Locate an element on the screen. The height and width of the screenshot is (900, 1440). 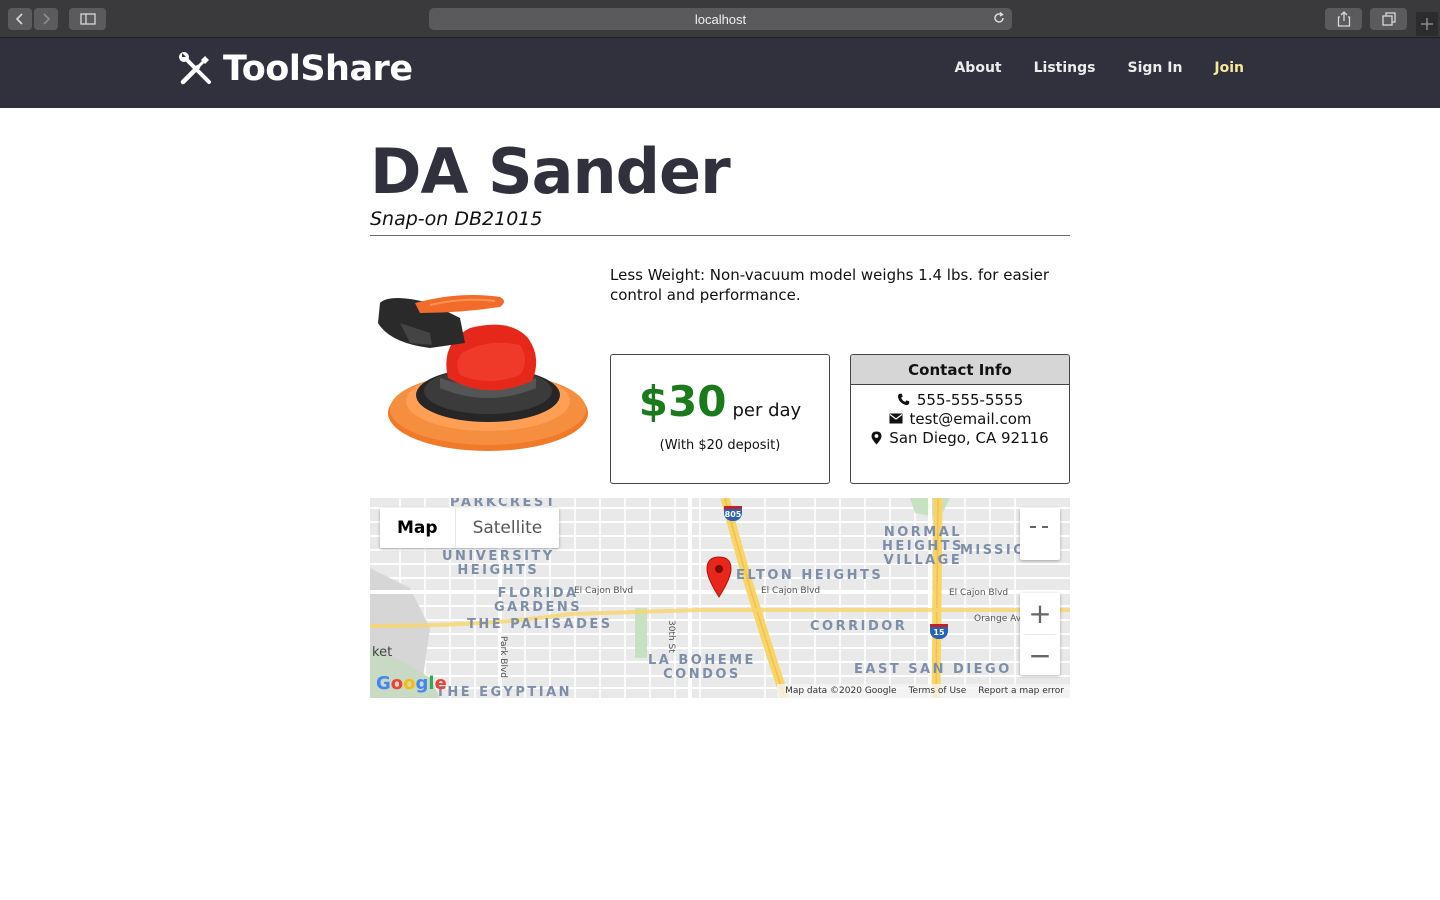
address-bar: localhost is located at coordinates (720, 19).